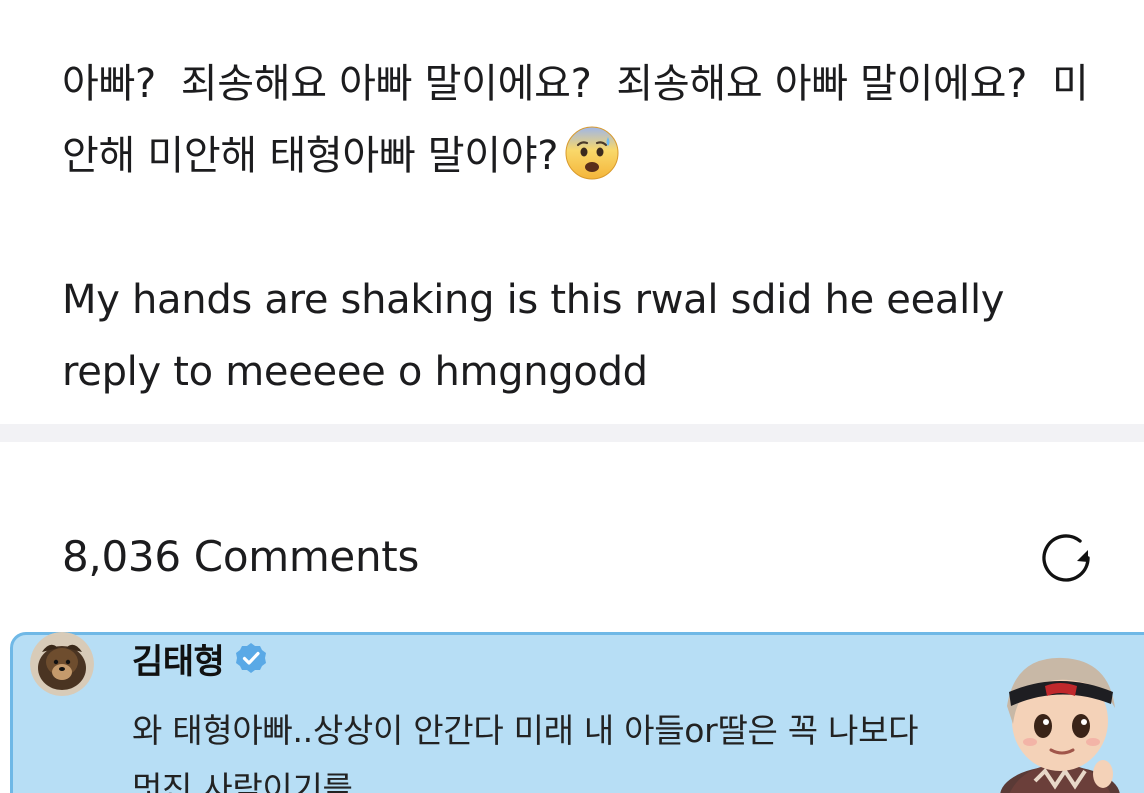 The height and width of the screenshot is (793, 1144). Describe the element at coordinates (241, 556) in the screenshot. I see `comments-count: 8,036 Comments` at that location.